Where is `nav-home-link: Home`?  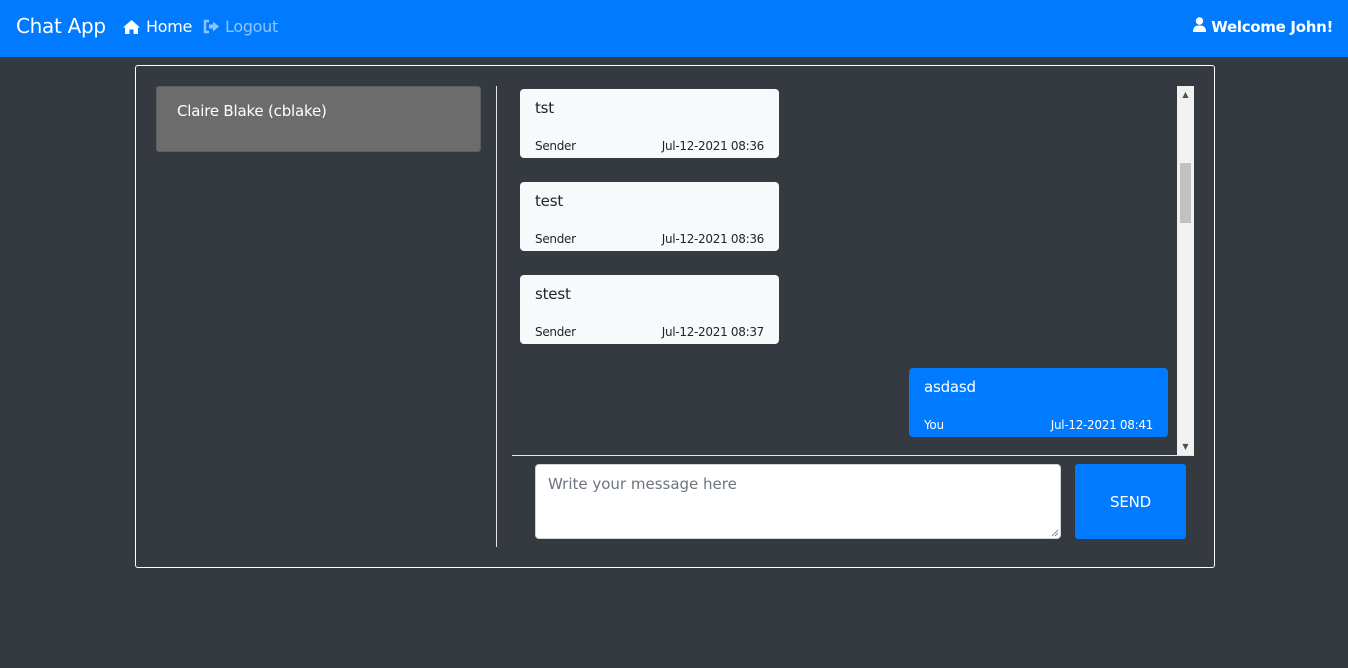
nav-home-link: Home is located at coordinates (157, 26).